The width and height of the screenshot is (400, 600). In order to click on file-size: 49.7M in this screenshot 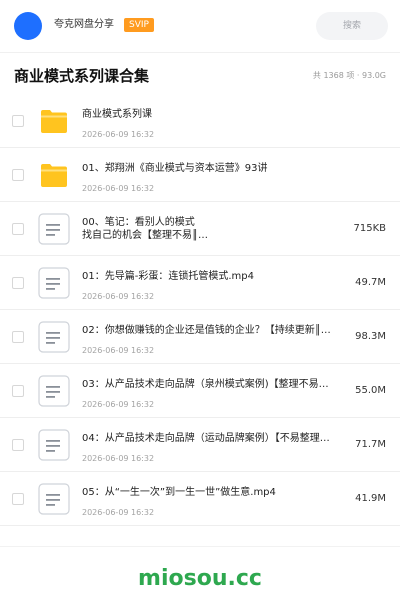, I will do `click(370, 282)`.